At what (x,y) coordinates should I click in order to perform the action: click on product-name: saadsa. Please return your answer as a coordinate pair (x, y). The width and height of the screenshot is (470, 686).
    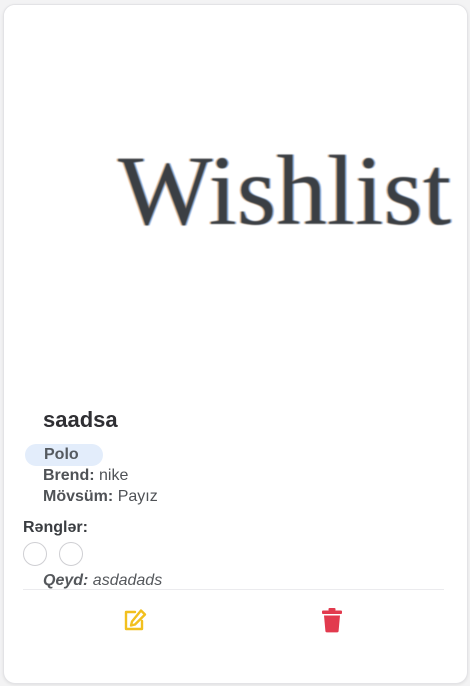
    Looking at the image, I should click on (80, 419).